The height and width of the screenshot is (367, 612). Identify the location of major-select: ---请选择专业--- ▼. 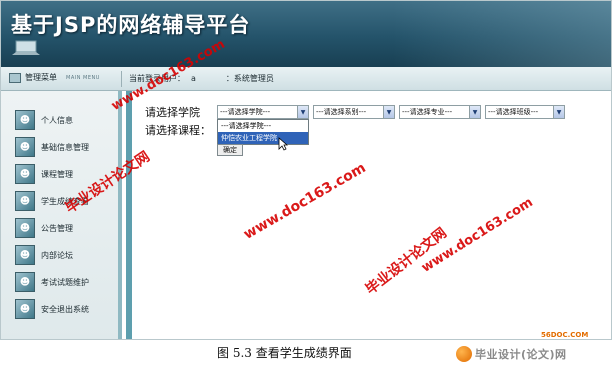
(440, 112).